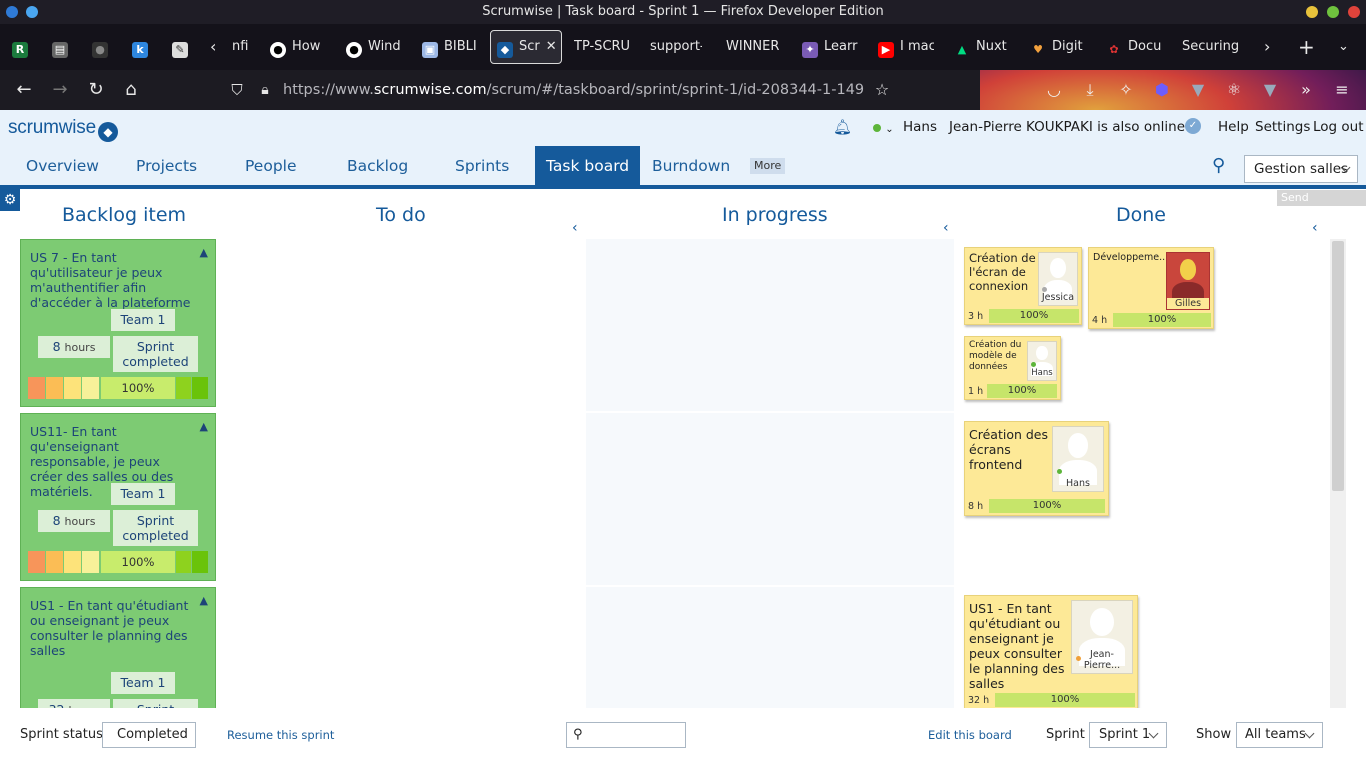 The width and height of the screenshot is (1366, 768). What do you see at coordinates (22, 47) in the screenshot?
I see `pinned-tab-1: R` at bounding box center [22, 47].